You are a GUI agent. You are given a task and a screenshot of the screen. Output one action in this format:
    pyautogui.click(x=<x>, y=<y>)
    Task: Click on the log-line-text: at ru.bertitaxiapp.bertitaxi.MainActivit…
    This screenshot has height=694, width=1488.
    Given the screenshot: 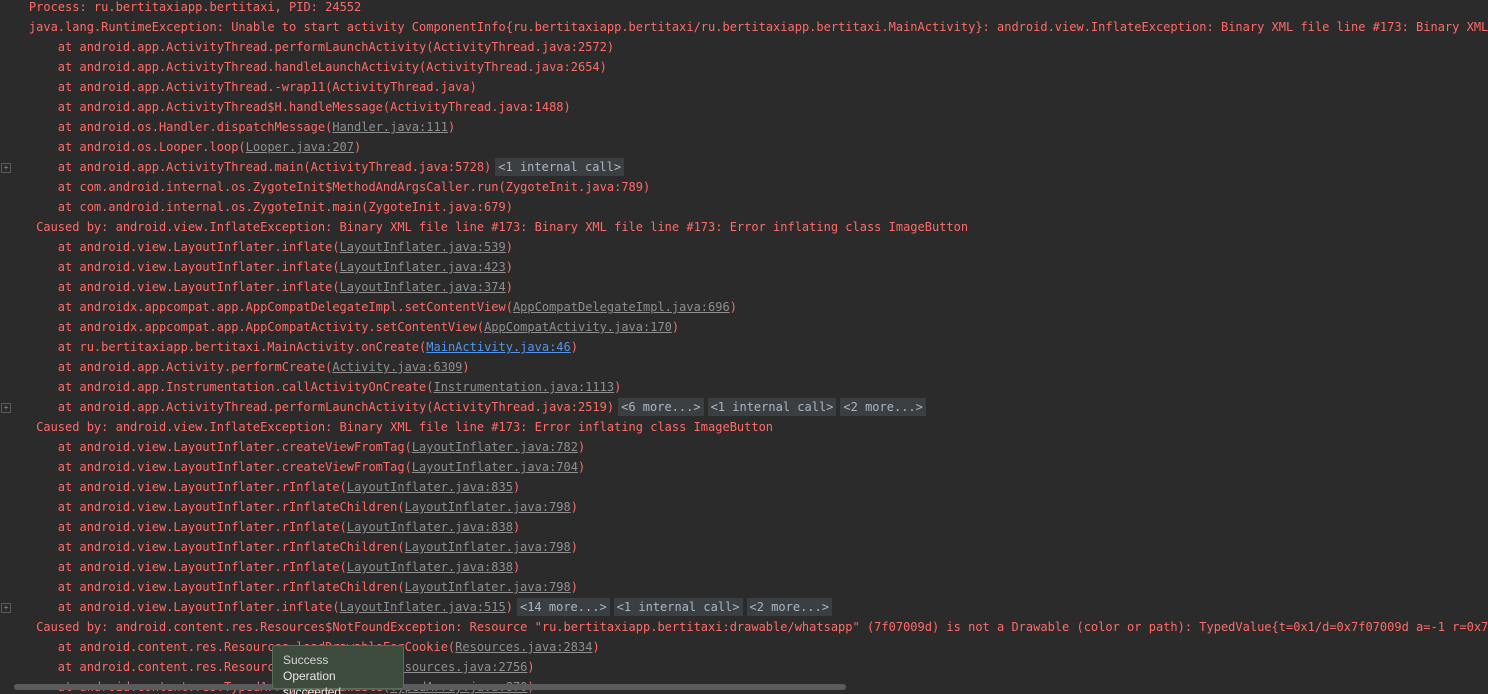 What is the action you would take?
    pyautogui.click(x=242, y=347)
    